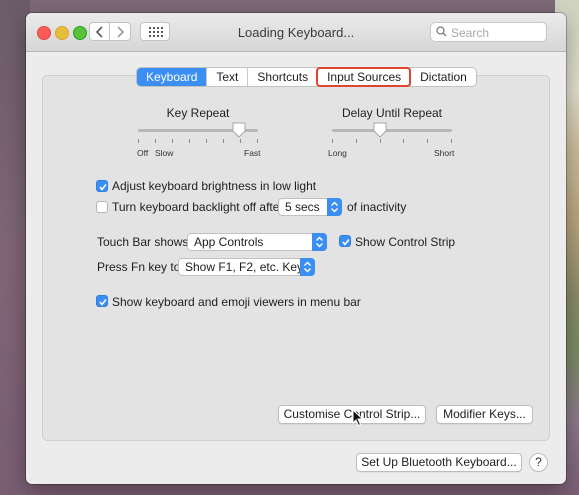  What do you see at coordinates (226, 77) in the screenshot?
I see `tab-text: Text` at bounding box center [226, 77].